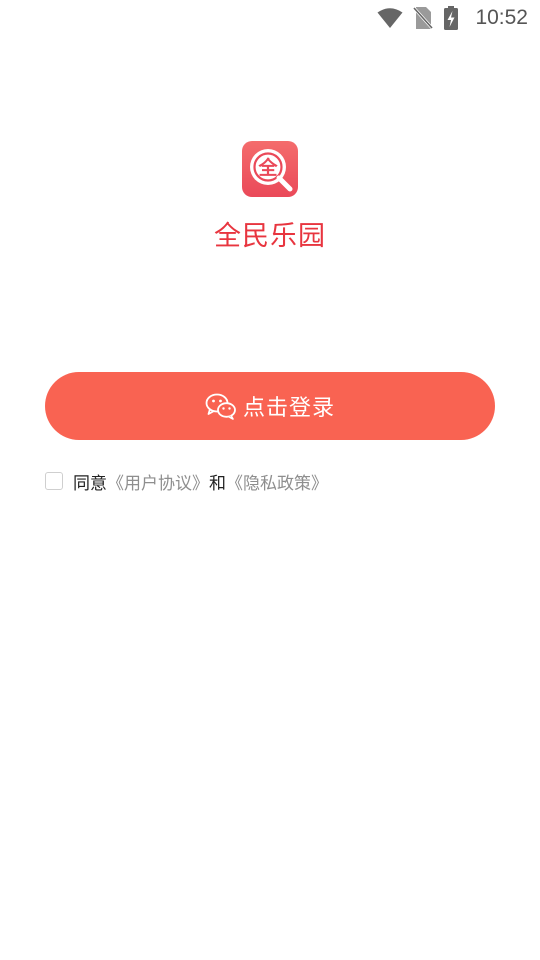 This screenshot has height=960, width=540. What do you see at coordinates (270, 18) in the screenshot?
I see `status-bar: 10:52` at bounding box center [270, 18].